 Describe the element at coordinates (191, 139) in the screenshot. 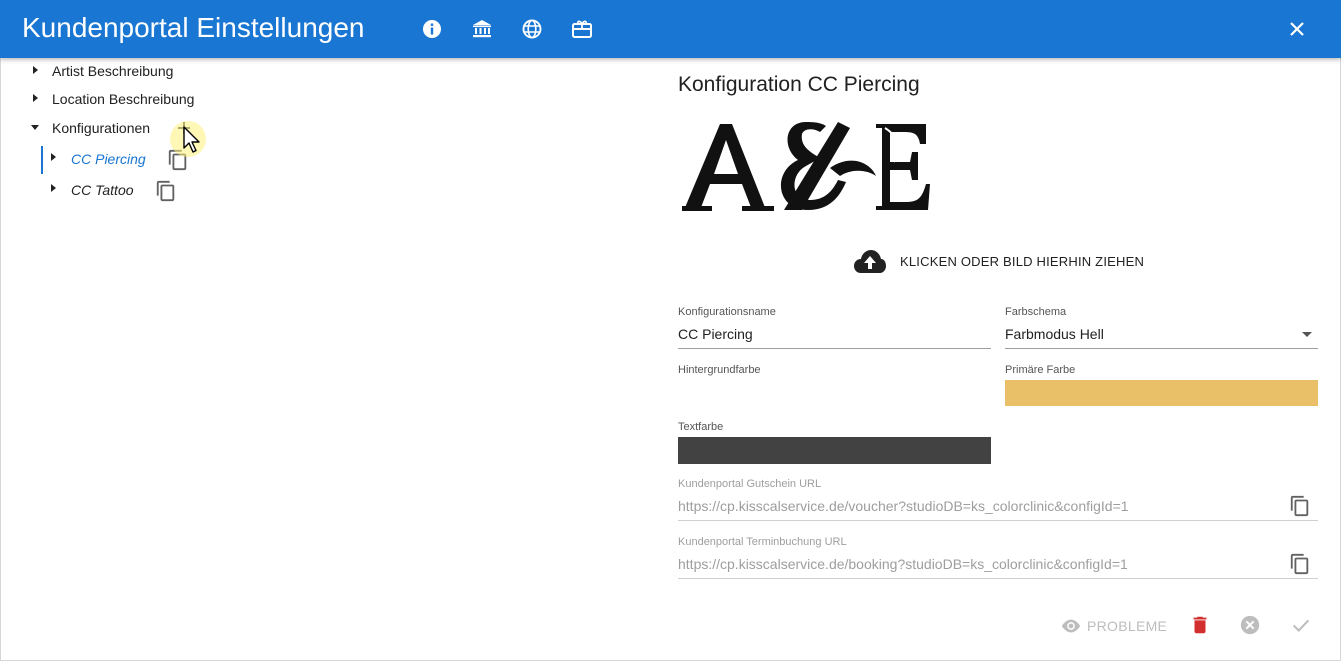

I see `mouse-cursor-icon` at that location.